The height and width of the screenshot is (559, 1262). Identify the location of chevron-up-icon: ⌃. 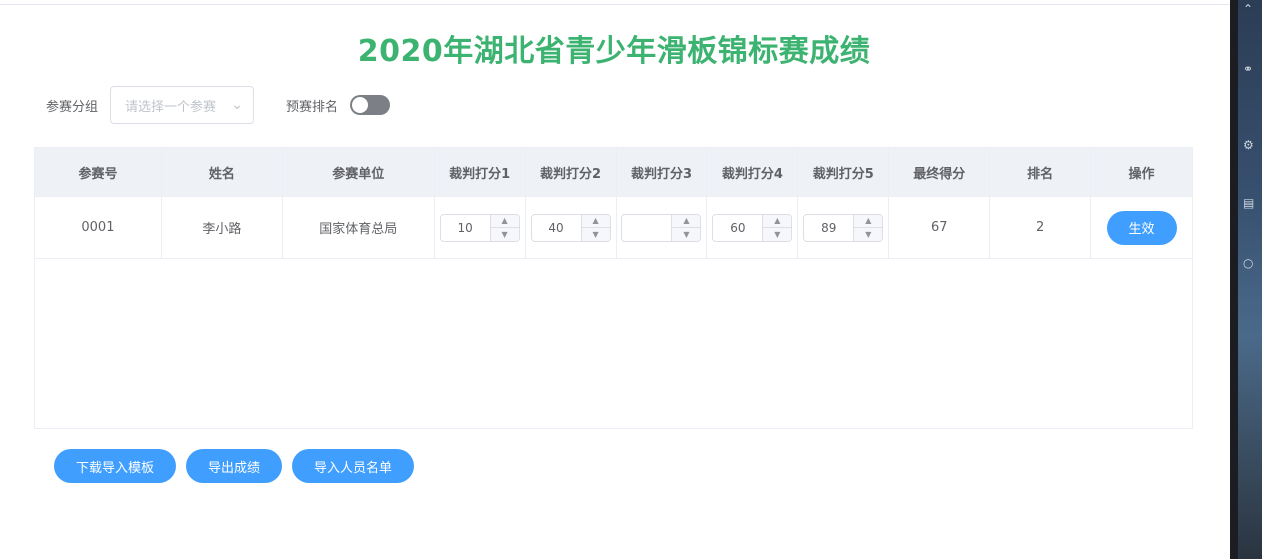
(1248, 9).